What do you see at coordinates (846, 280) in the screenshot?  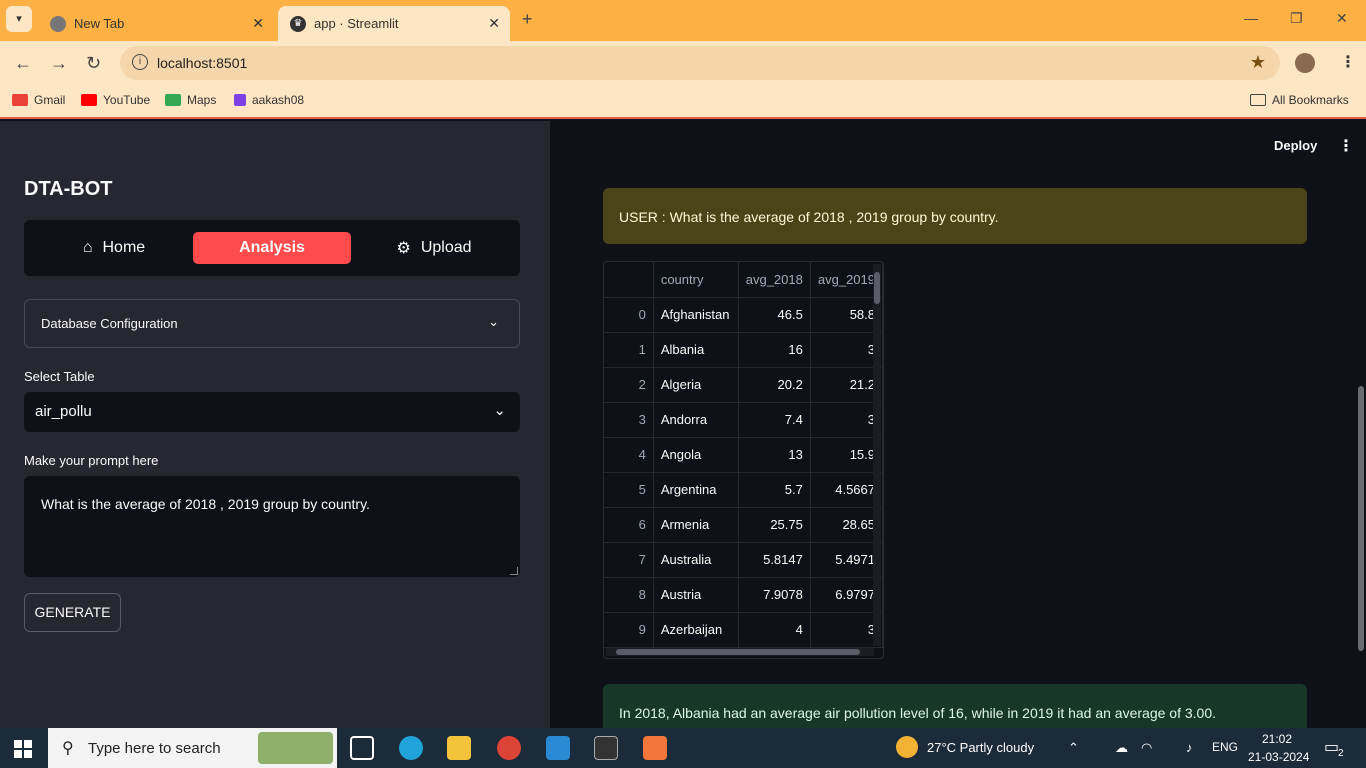 I see `column-header-avg-2019: avg_2019` at bounding box center [846, 280].